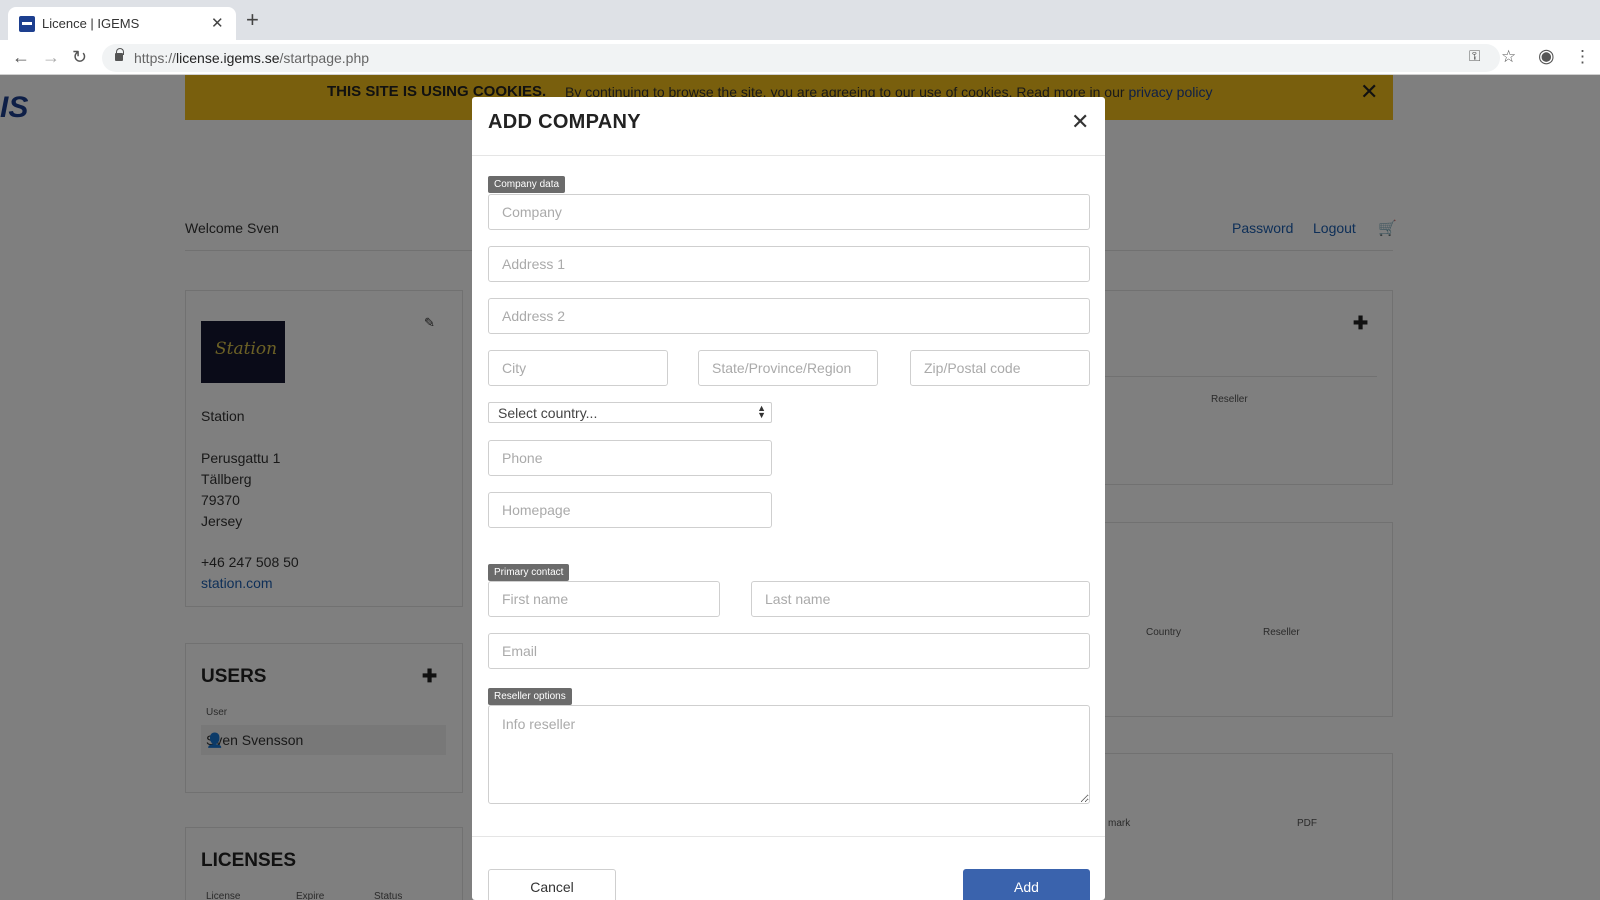 This screenshot has height=900, width=1600. What do you see at coordinates (578, 368) in the screenshot?
I see `city-input` at bounding box center [578, 368].